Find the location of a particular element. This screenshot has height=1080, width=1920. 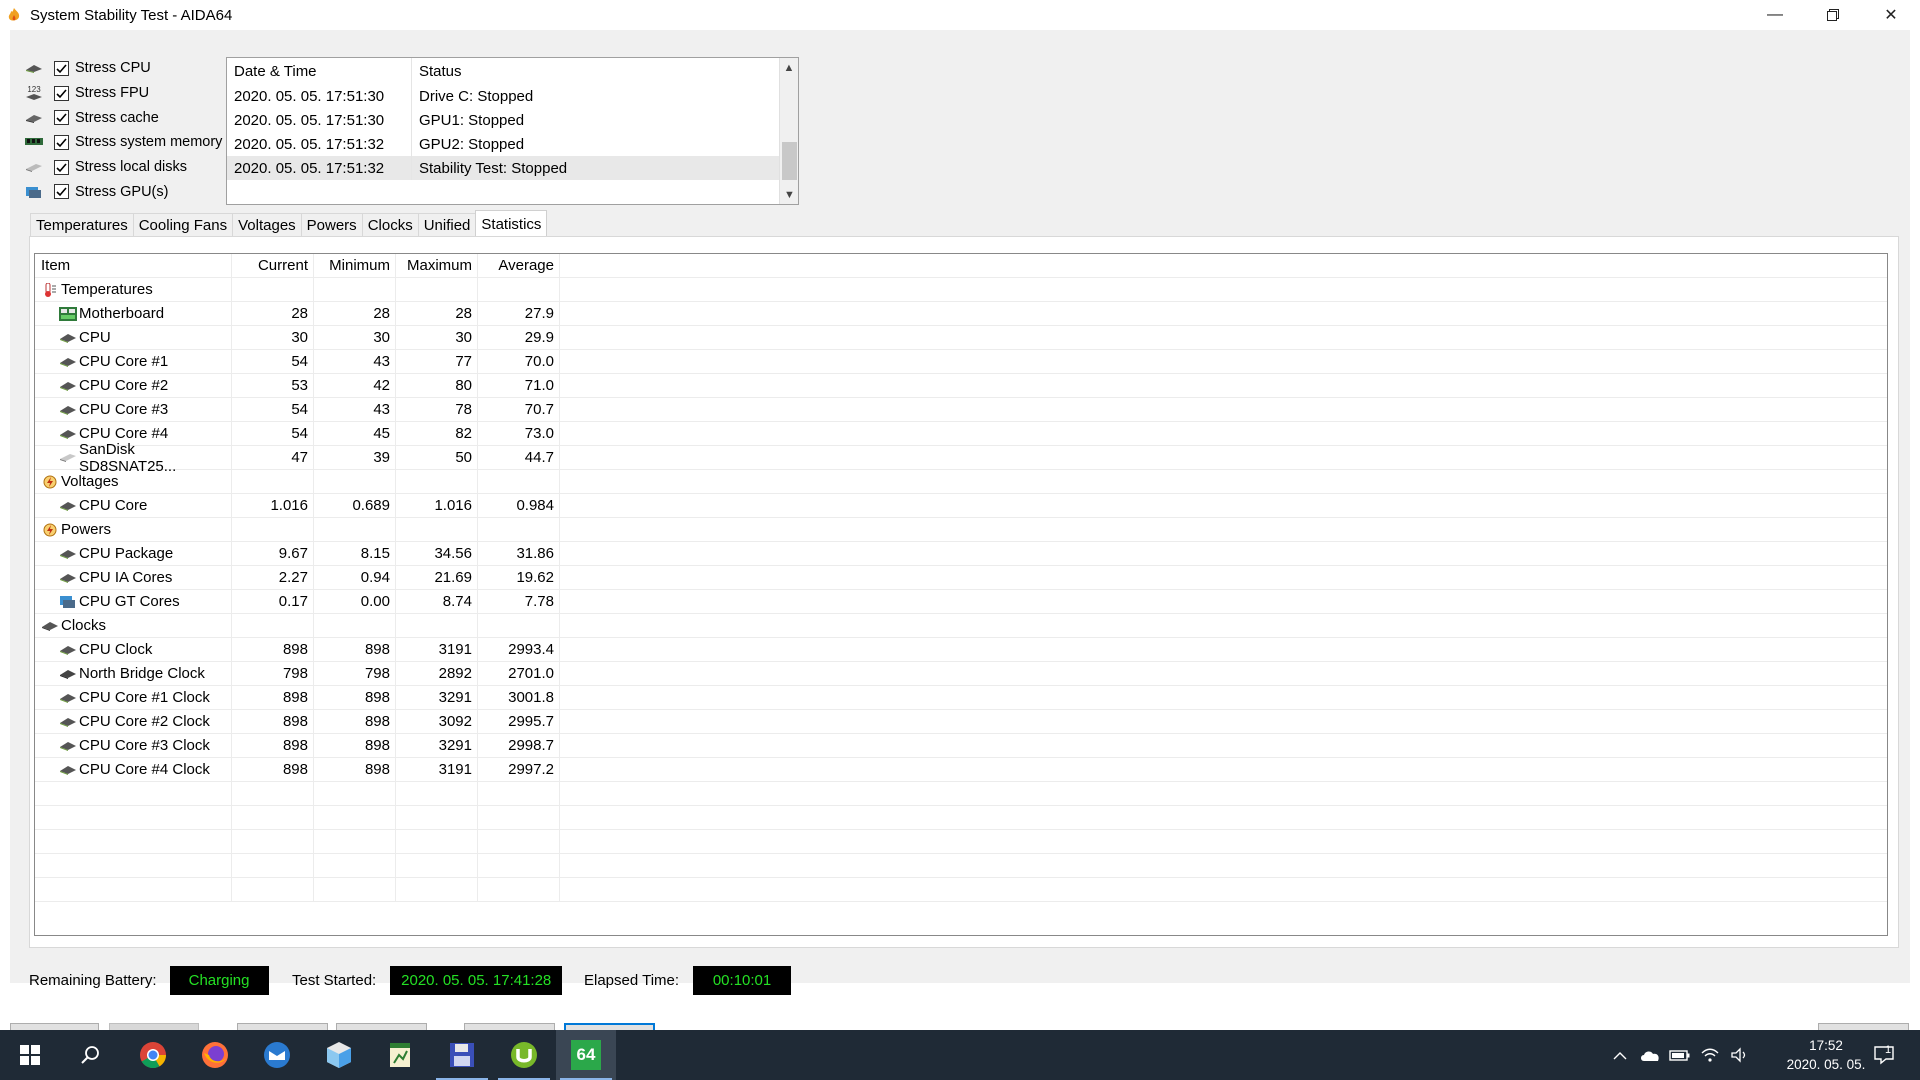

table-row: CPU Core #2 Clock 898 898 3092 2995.7 is located at coordinates (961, 722).